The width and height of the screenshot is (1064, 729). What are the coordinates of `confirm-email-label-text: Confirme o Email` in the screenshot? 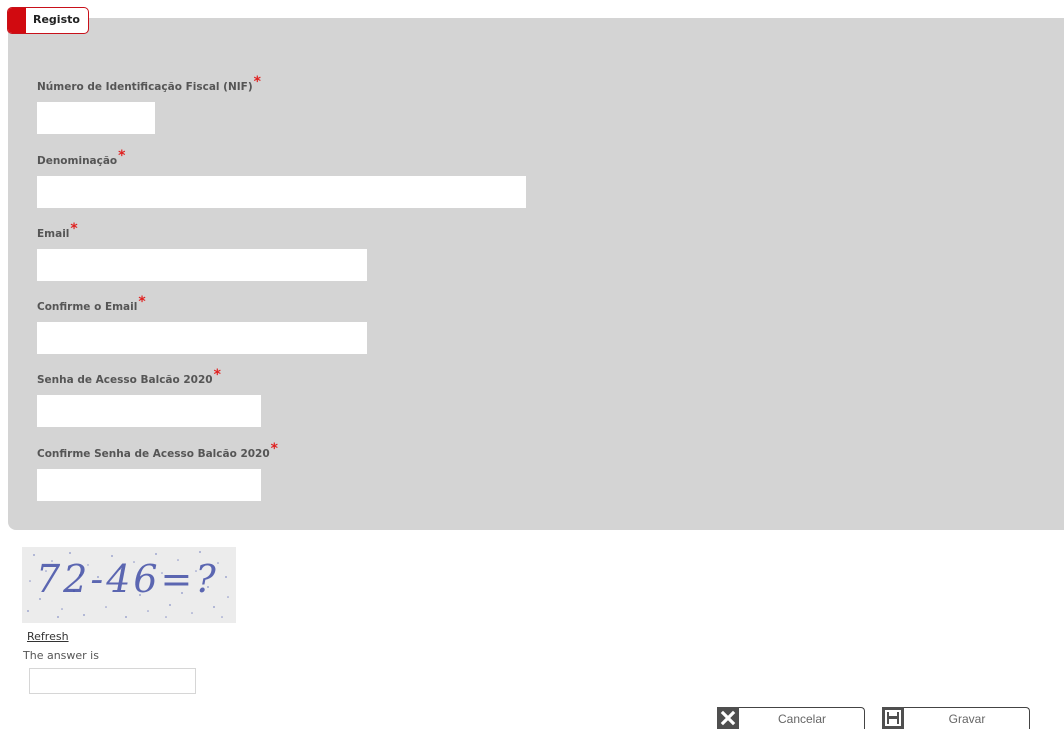 It's located at (87, 307).